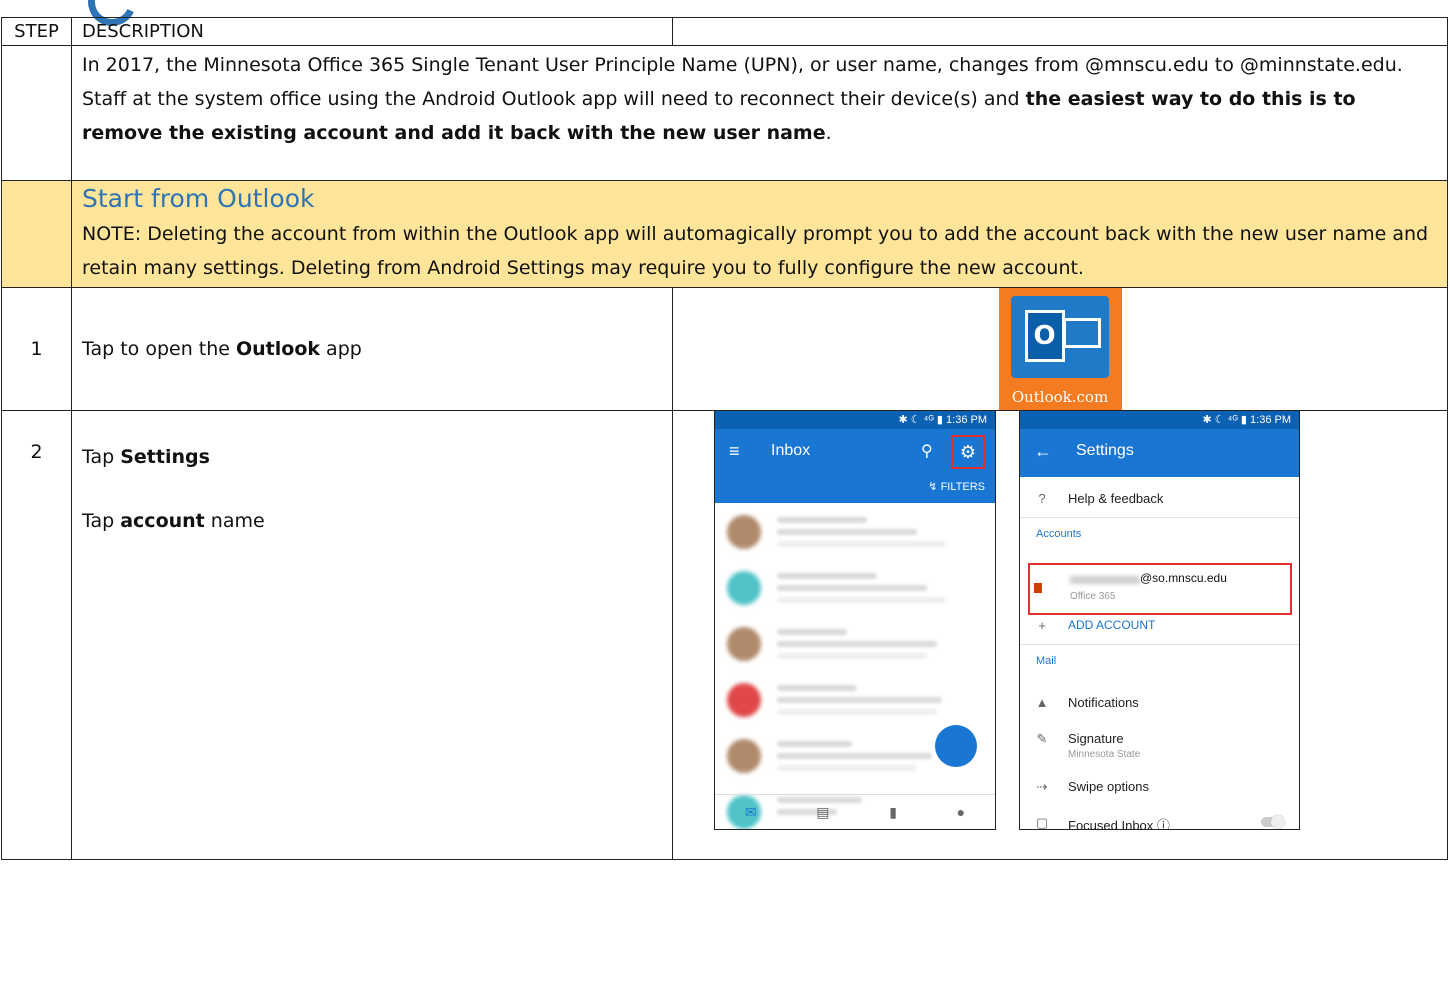  What do you see at coordinates (1059, 534) in the screenshot?
I see `accounts-section-header: Accounts` at bounding box center [1059, 534].